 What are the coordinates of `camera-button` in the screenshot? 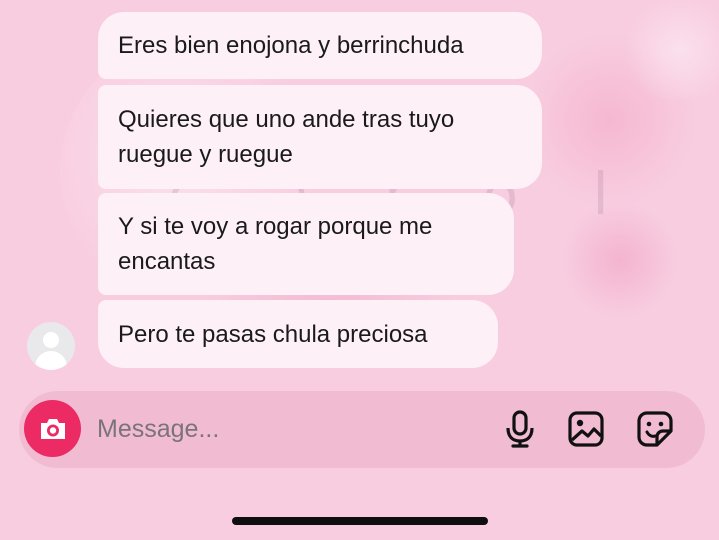 It's located at (52, 428).